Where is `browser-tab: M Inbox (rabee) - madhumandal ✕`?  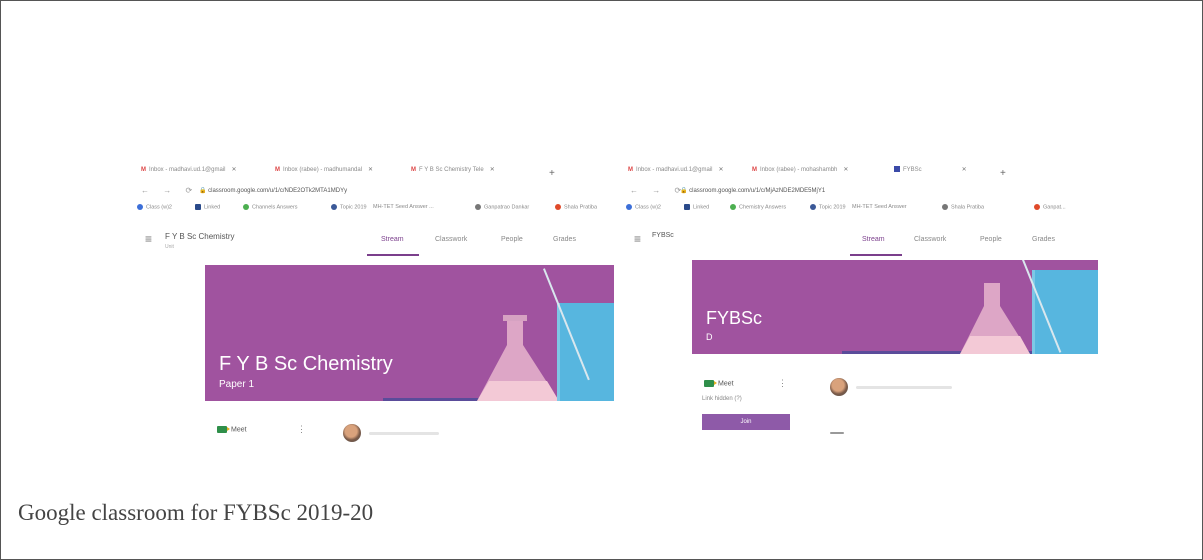
browser-tab: M Inbox (rabee) - madhumandal ✕ is located at coordinates (324, 173).